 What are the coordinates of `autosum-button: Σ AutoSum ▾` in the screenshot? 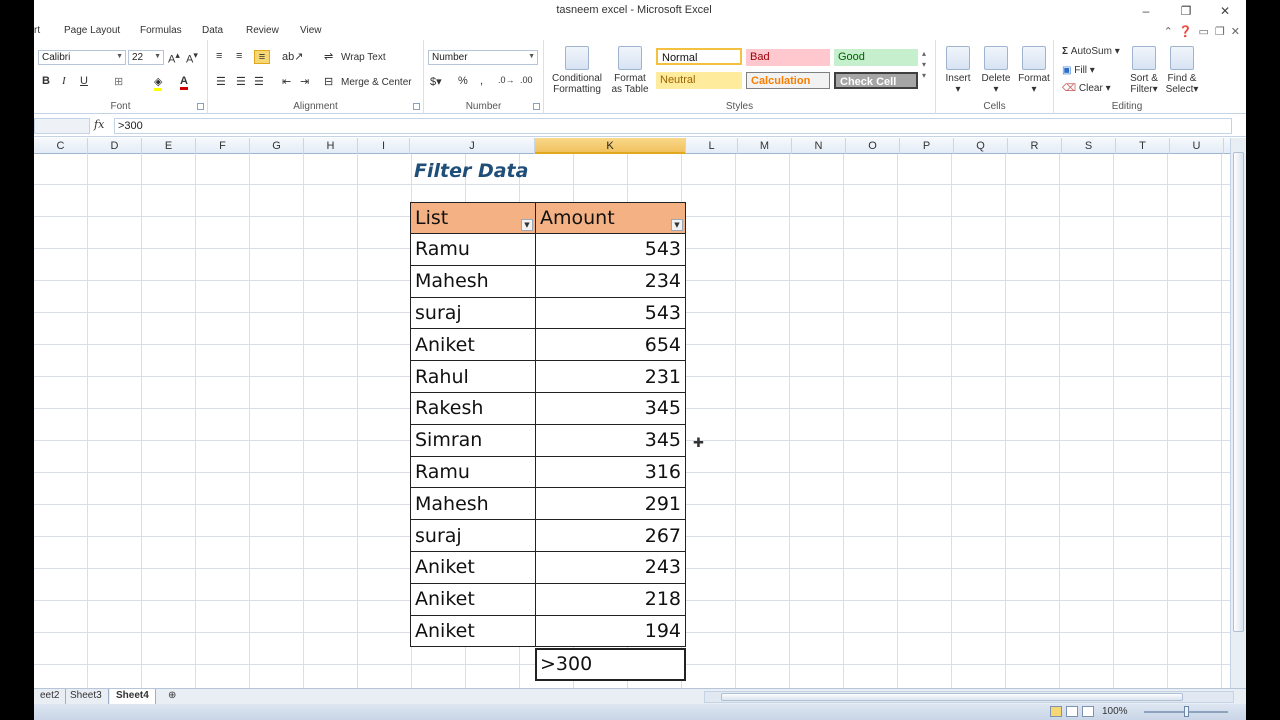 It's located at (1091, 51).